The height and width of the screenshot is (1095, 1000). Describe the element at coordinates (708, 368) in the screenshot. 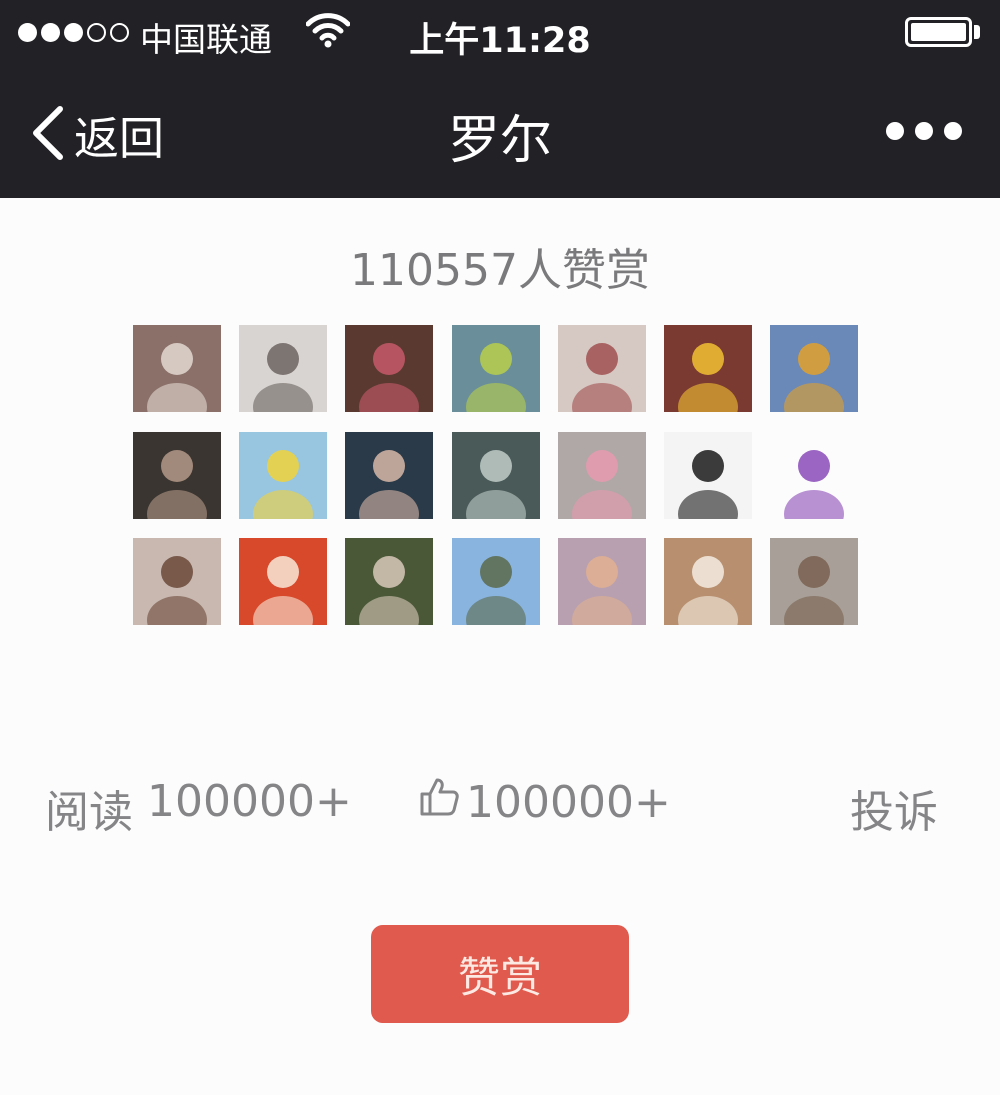

I see `avatar-yellow-duck` at that location.